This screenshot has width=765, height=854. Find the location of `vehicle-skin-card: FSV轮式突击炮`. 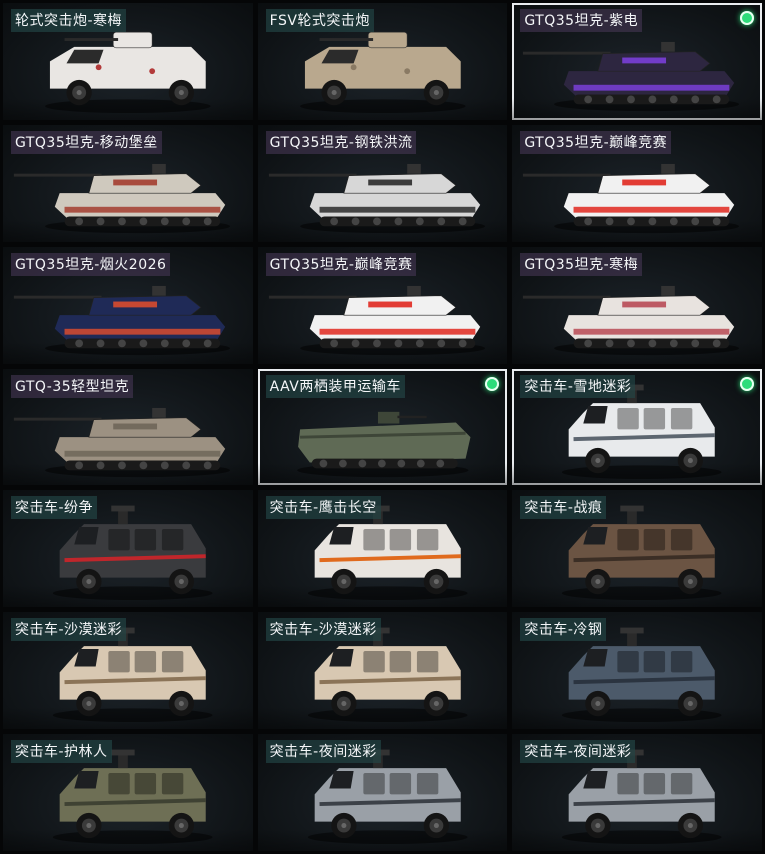

vehicle-skin-card: FSV轮式突击炮 is located at coordinates (382, 61).